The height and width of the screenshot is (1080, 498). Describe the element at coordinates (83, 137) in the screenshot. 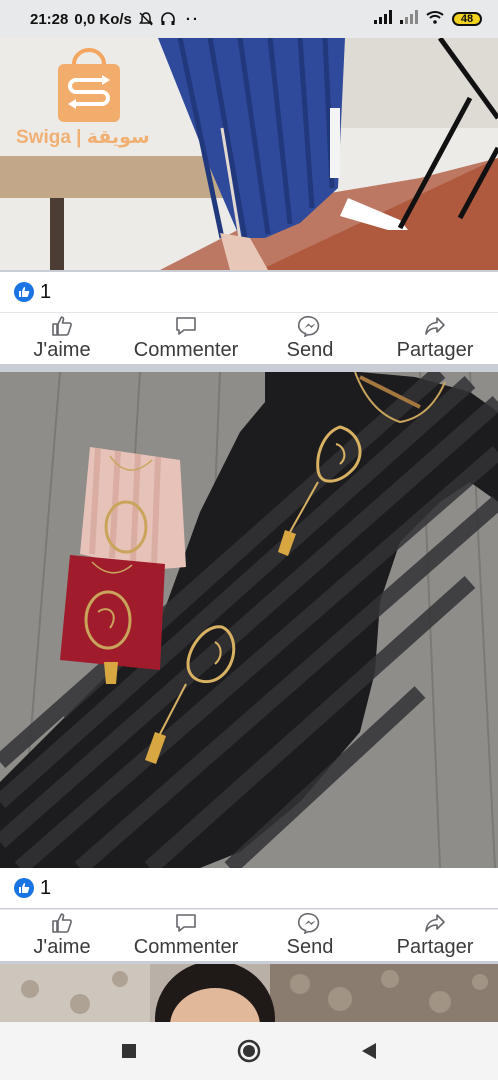

I see `store-name: Swiga | سويقة` at that location.